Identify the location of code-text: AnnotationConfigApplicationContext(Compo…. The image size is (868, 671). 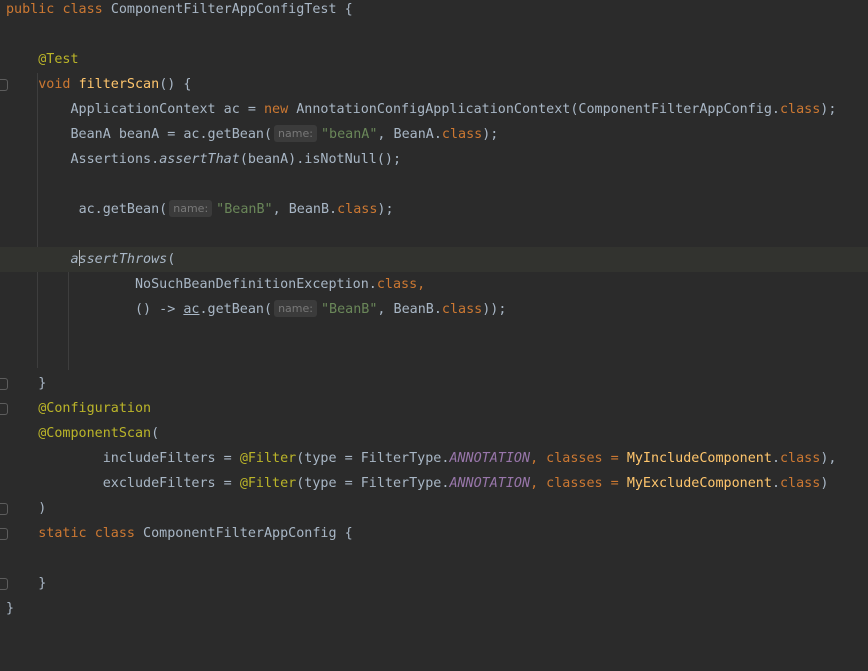
(534, 109).